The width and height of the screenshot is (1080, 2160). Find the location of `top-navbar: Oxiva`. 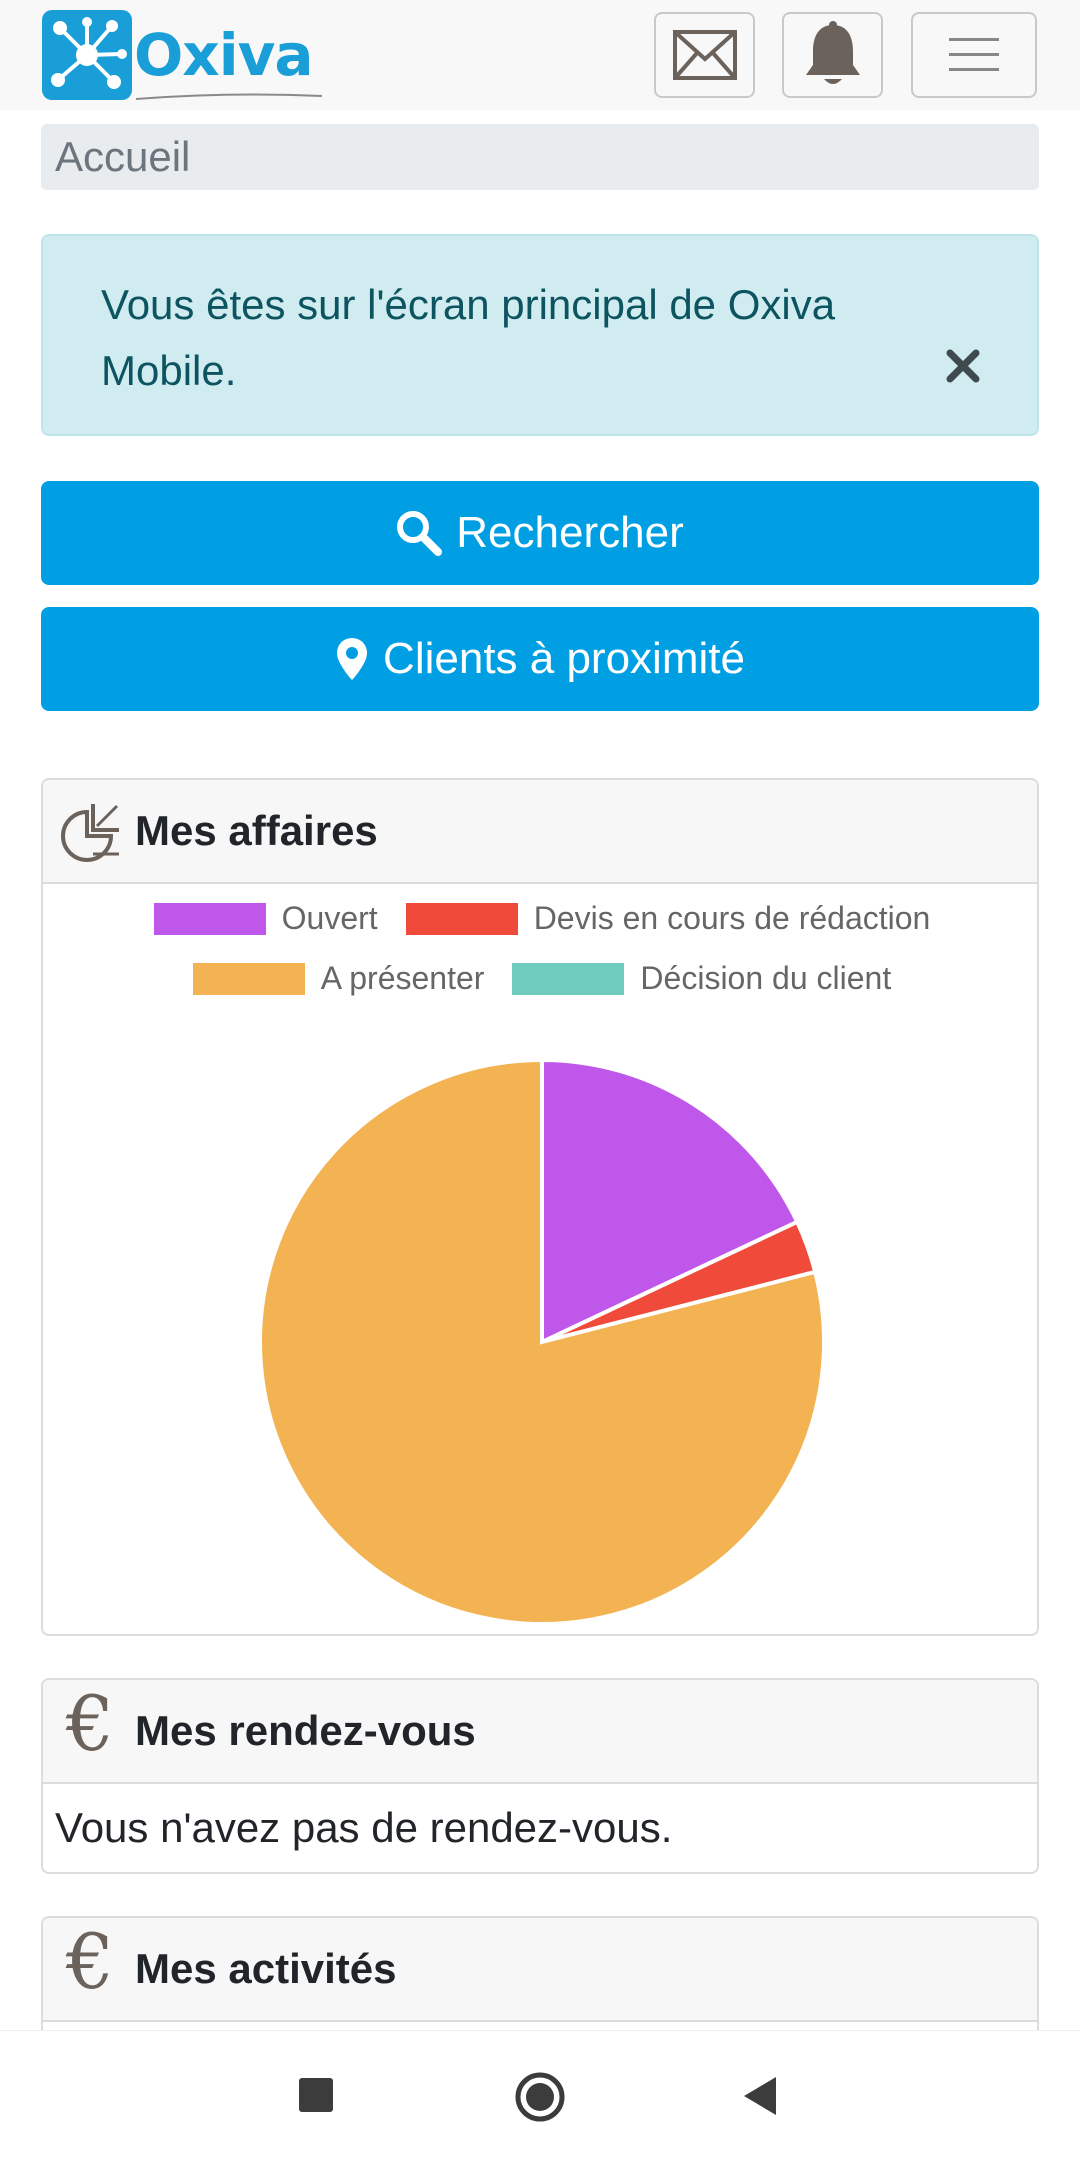

top-navbar: Oxiva is located at coordinates (540, 55).